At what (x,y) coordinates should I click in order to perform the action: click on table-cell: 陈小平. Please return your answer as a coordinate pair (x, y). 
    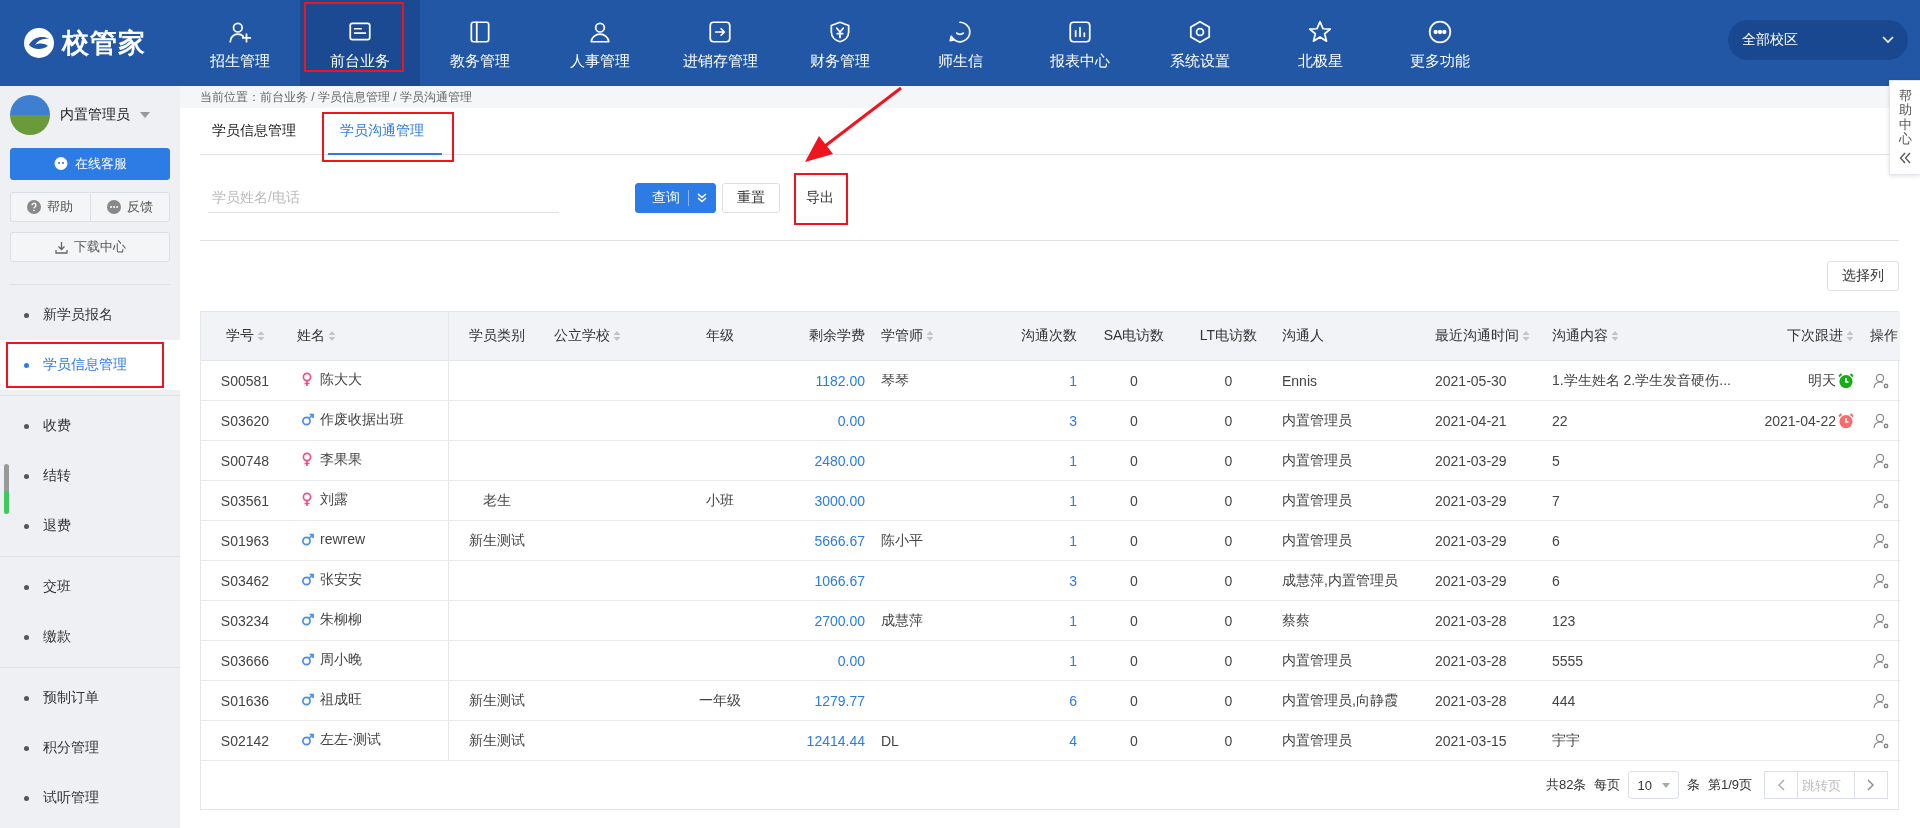
    Looking at the image, I should click on (902, 539).